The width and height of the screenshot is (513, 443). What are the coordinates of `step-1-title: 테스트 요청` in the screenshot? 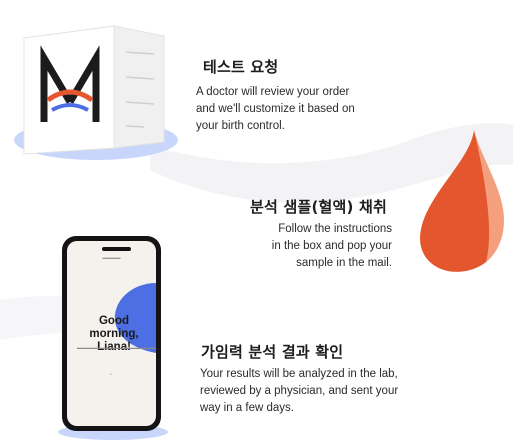 It's located at (241, 67).